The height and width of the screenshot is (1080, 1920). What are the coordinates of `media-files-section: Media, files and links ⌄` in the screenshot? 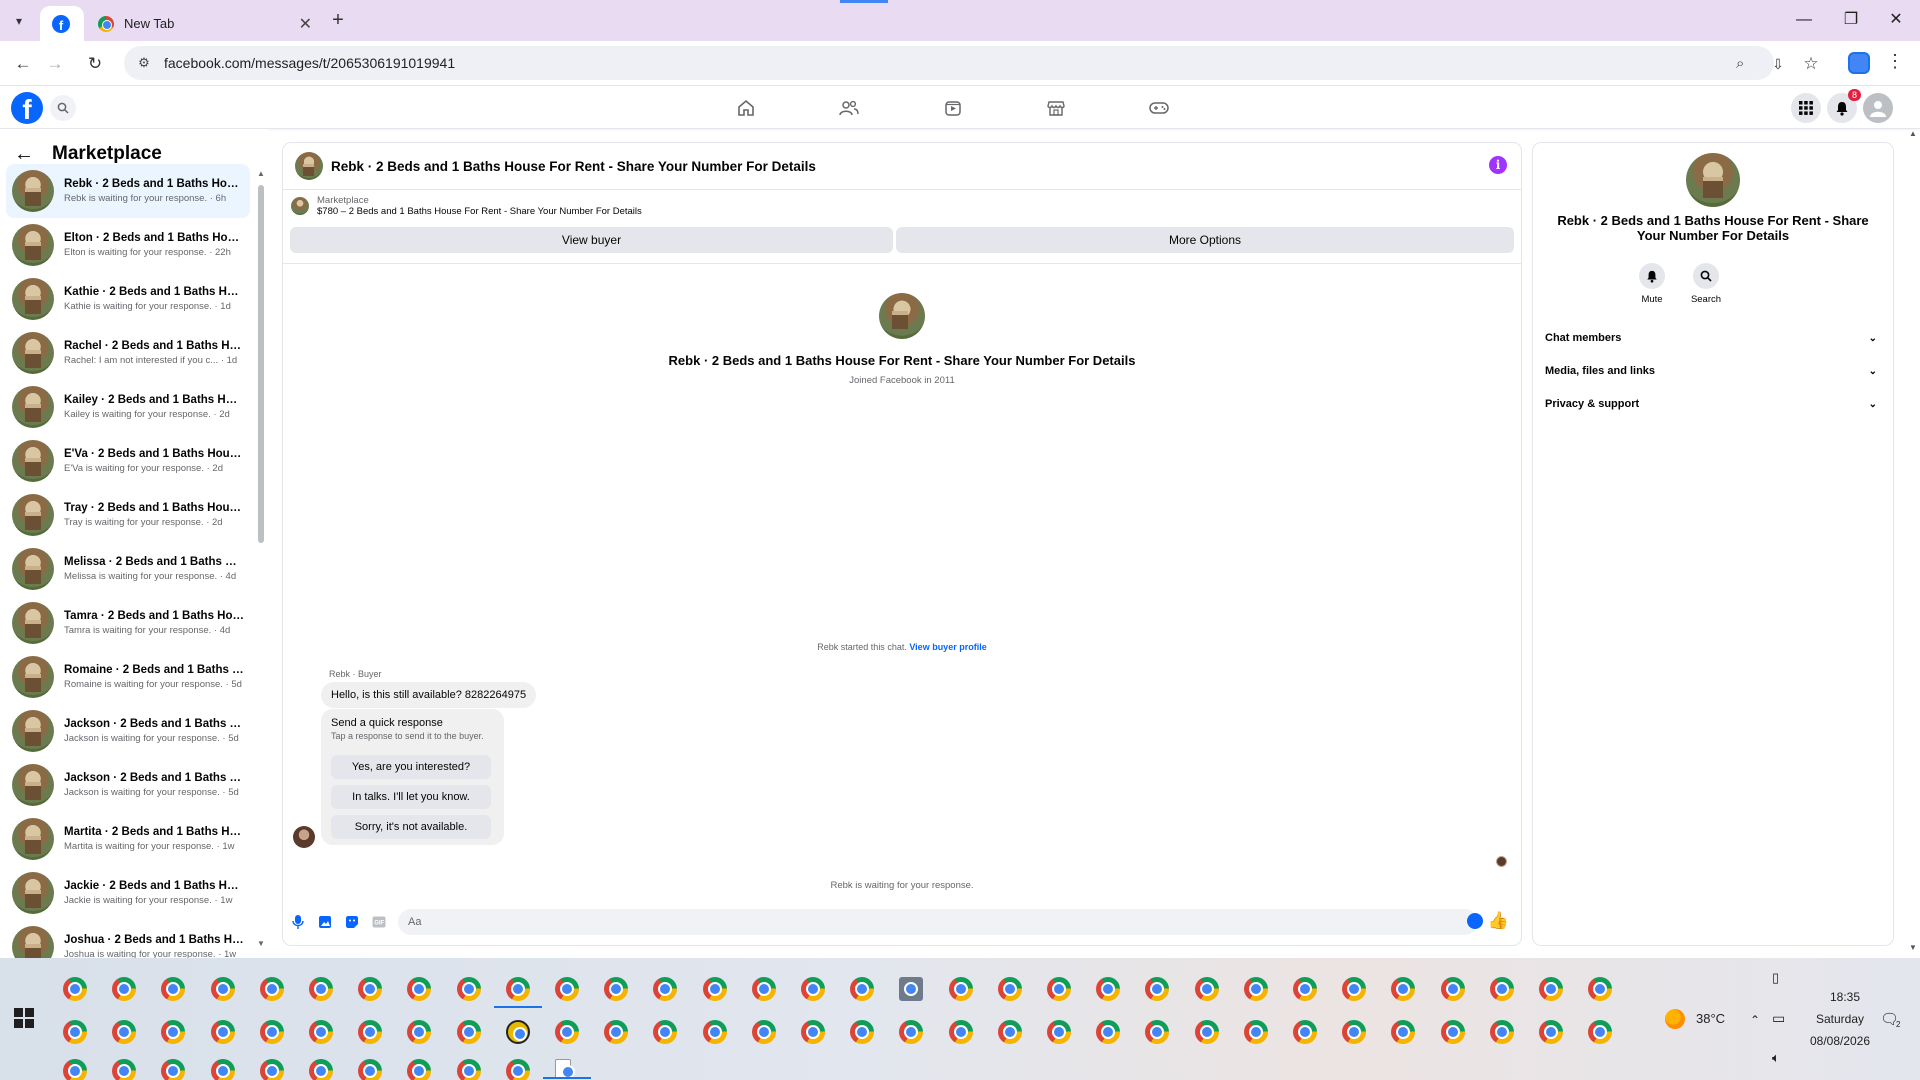 It's located at (1713, 371).